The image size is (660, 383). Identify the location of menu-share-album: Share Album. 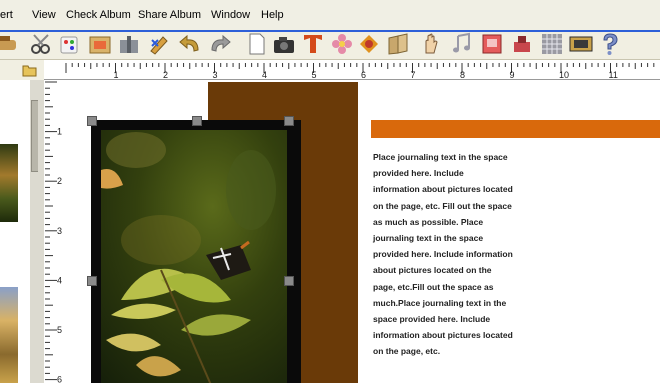
(169, 15).